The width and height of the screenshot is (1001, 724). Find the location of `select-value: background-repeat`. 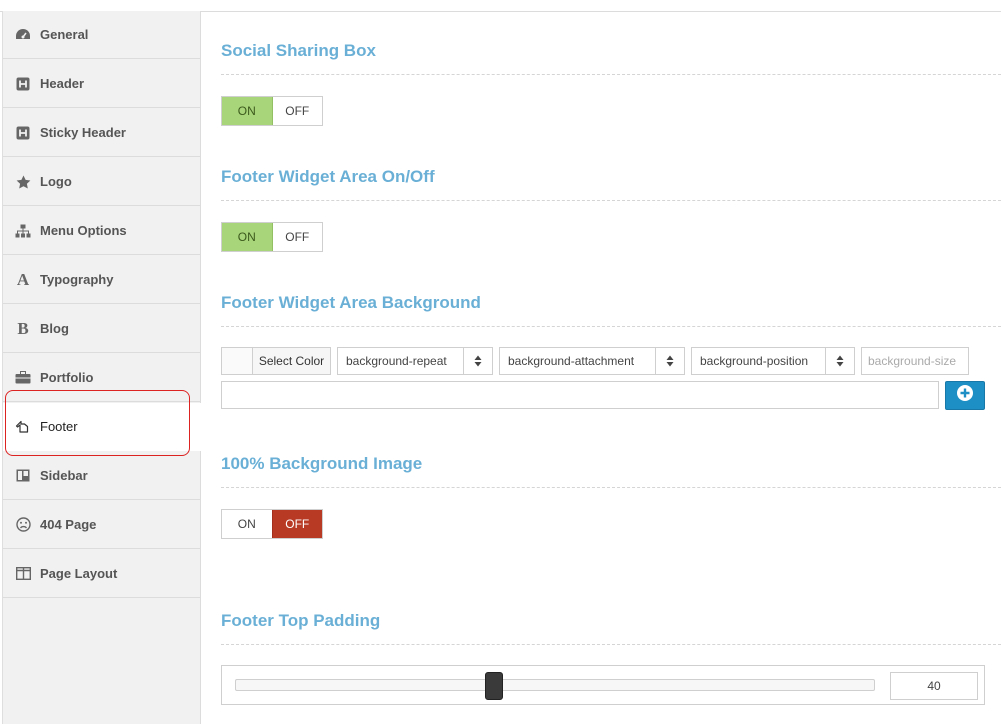

select-value: background-repeat is located at coordinates (396, 361).